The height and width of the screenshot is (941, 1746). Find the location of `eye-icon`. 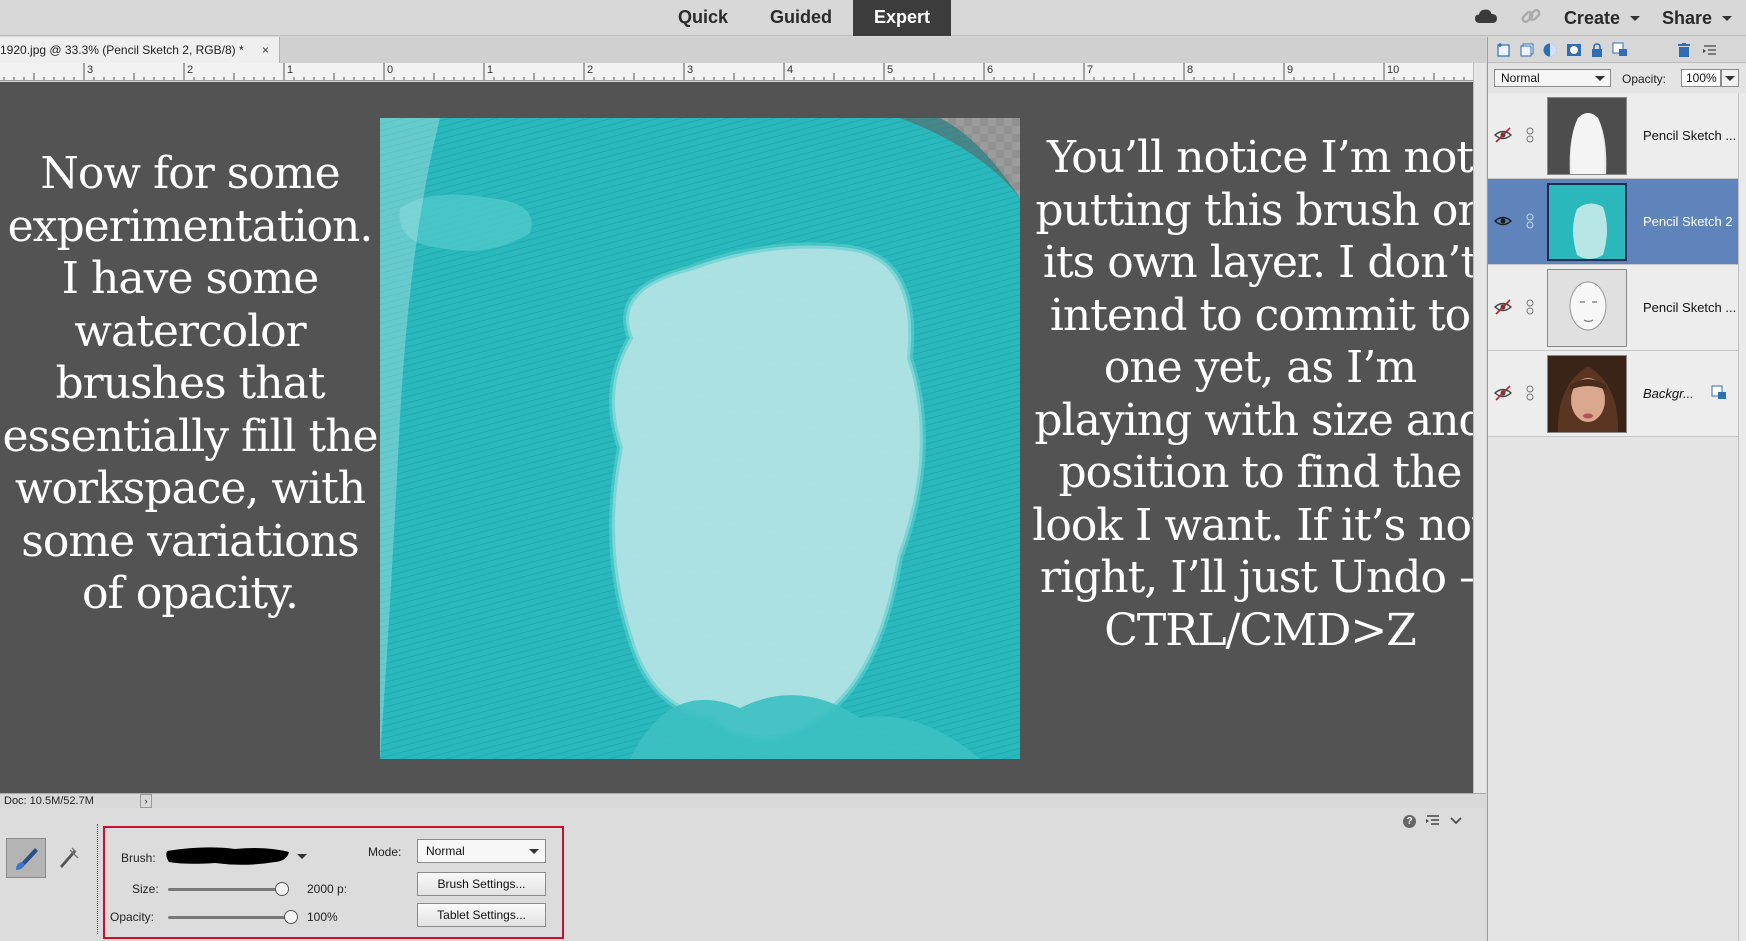

eye-icon is located at coordinates (1503, 221).